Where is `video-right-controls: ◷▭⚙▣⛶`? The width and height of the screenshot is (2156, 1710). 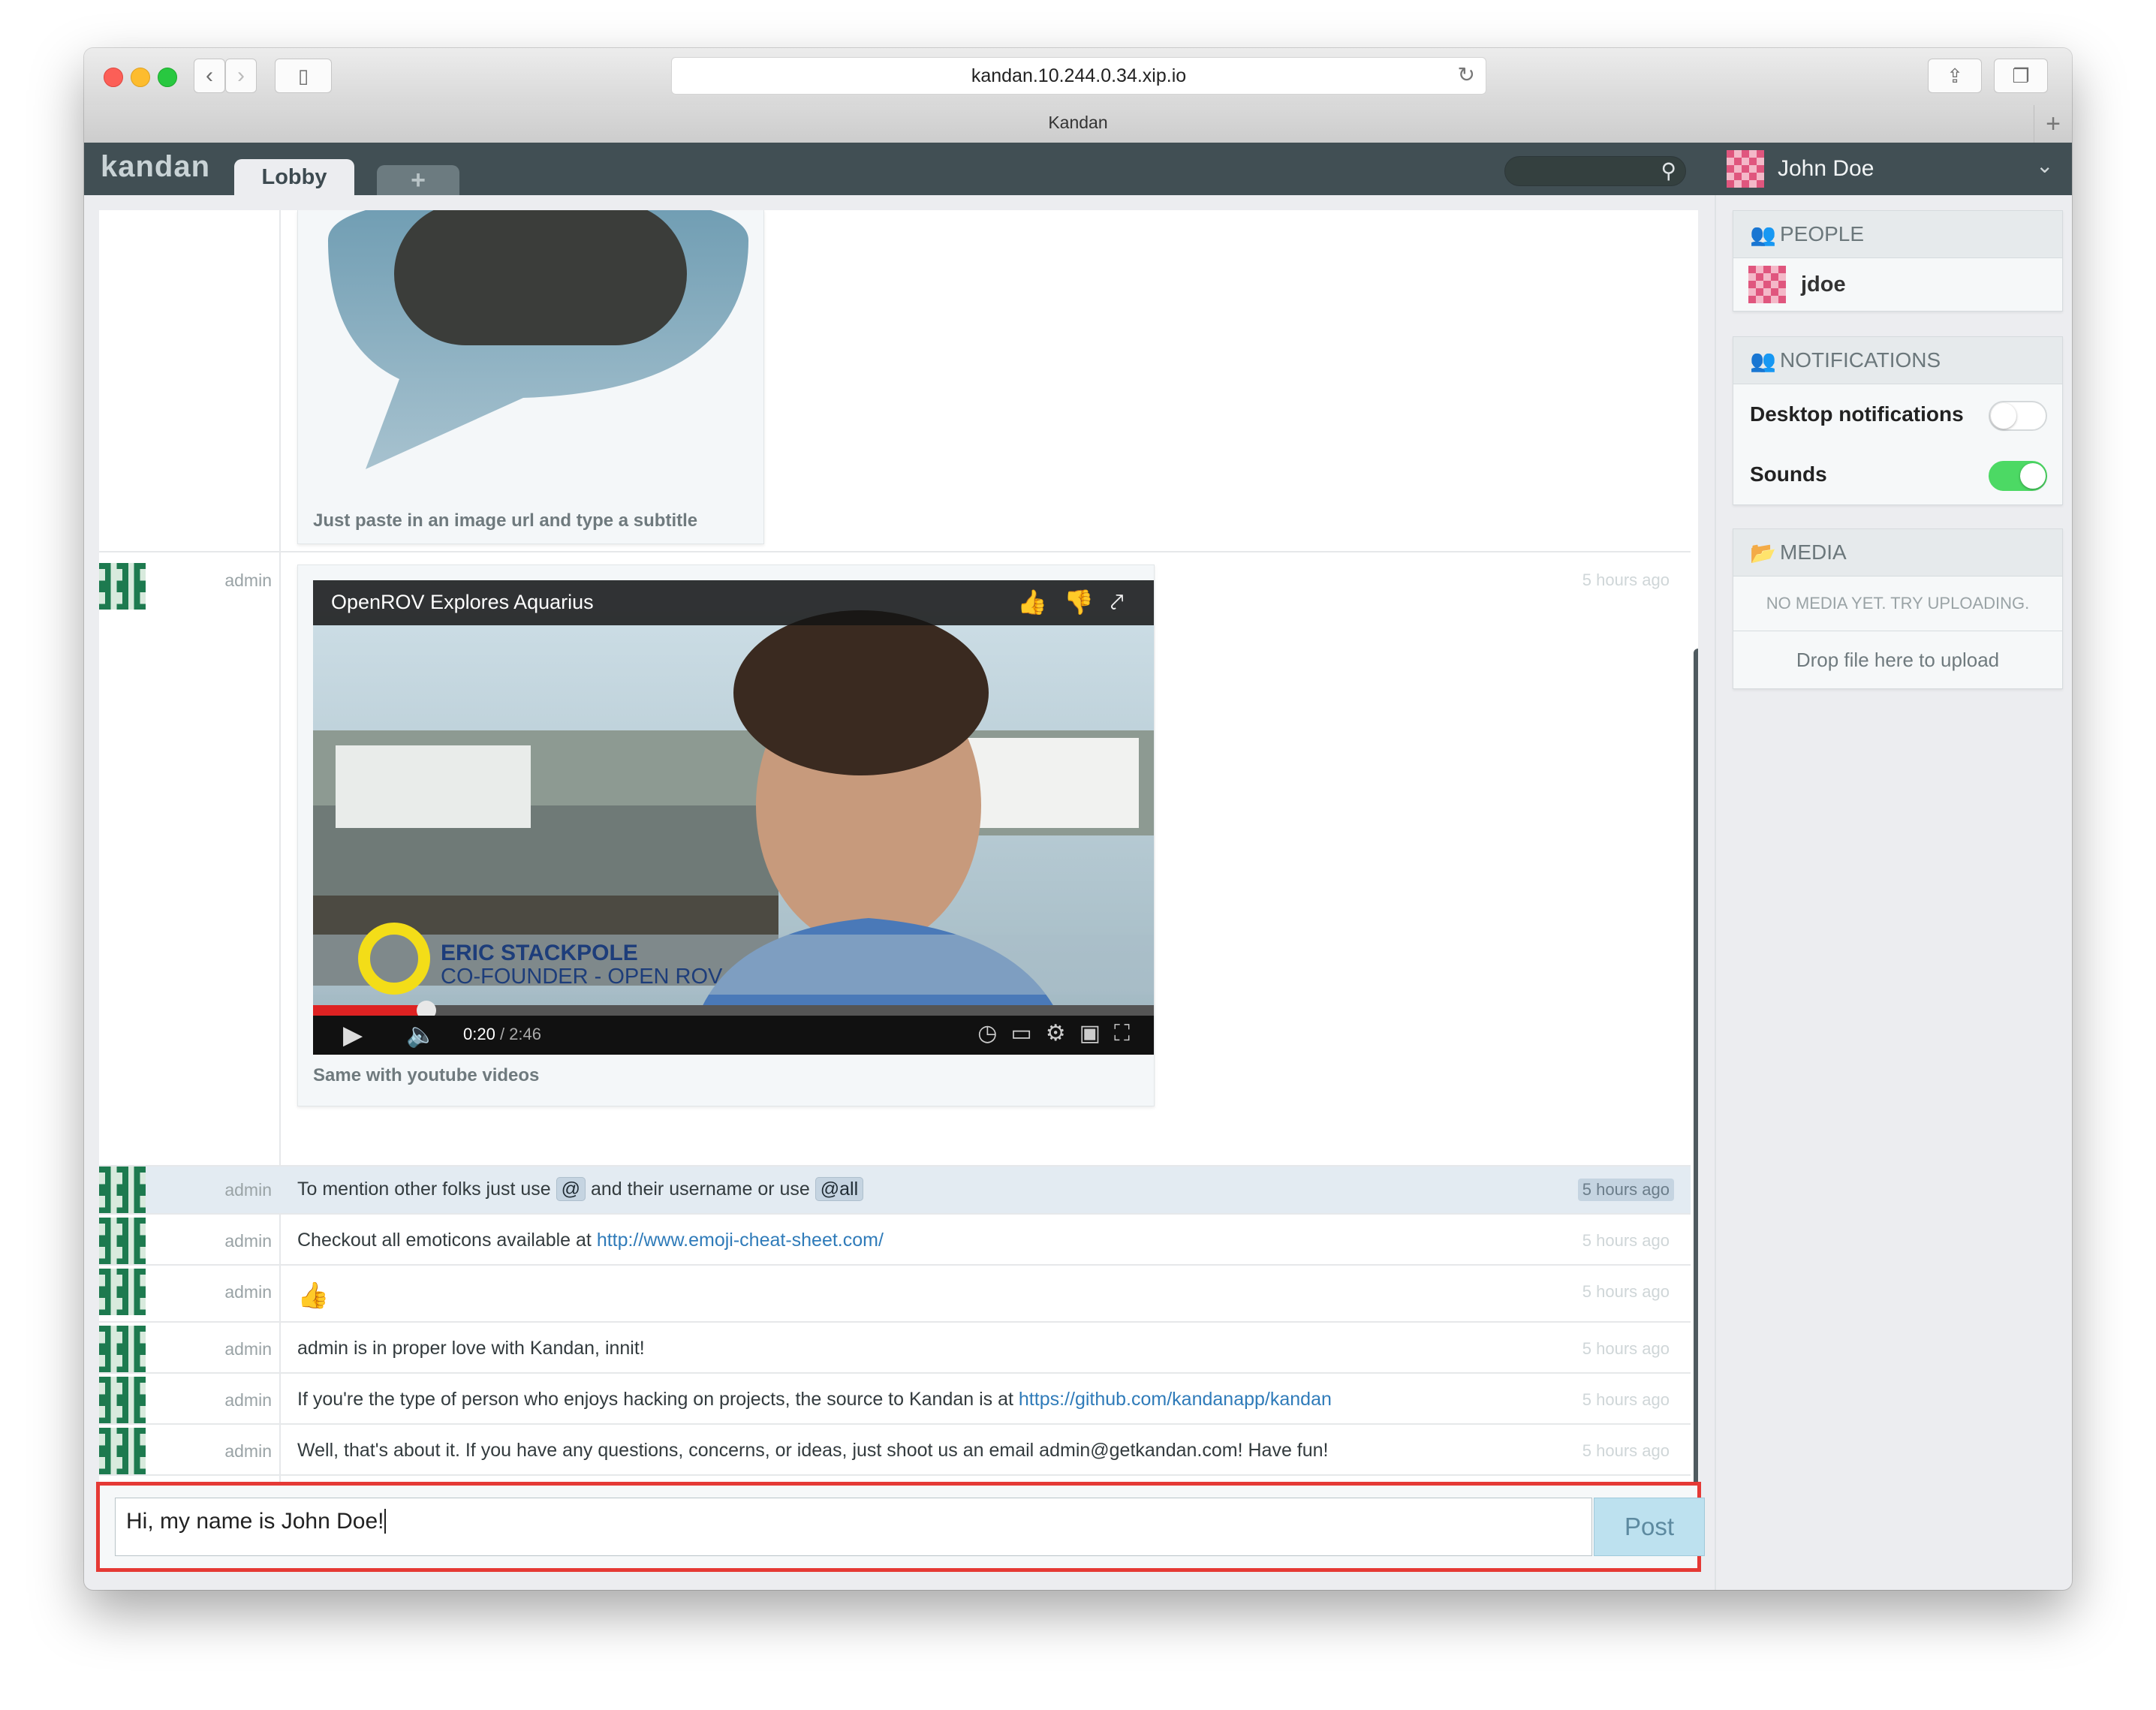
video-right-controls: ◷▭⚙▣⛶ is located at coordinates (1060, 1033).